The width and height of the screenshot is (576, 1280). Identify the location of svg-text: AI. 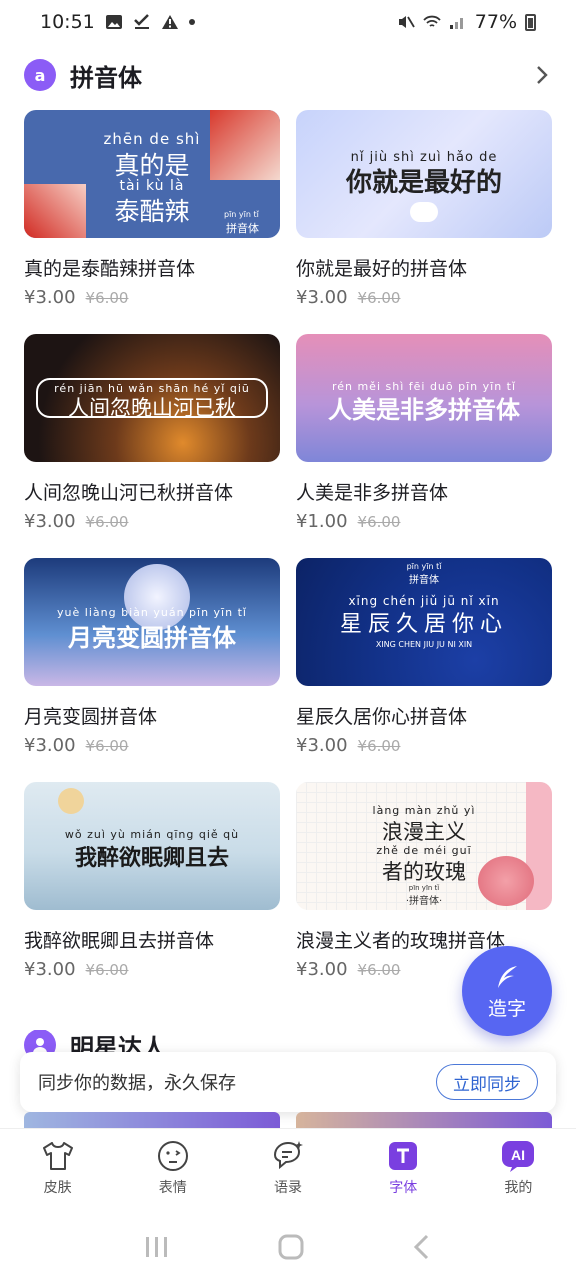
(518, 1155).